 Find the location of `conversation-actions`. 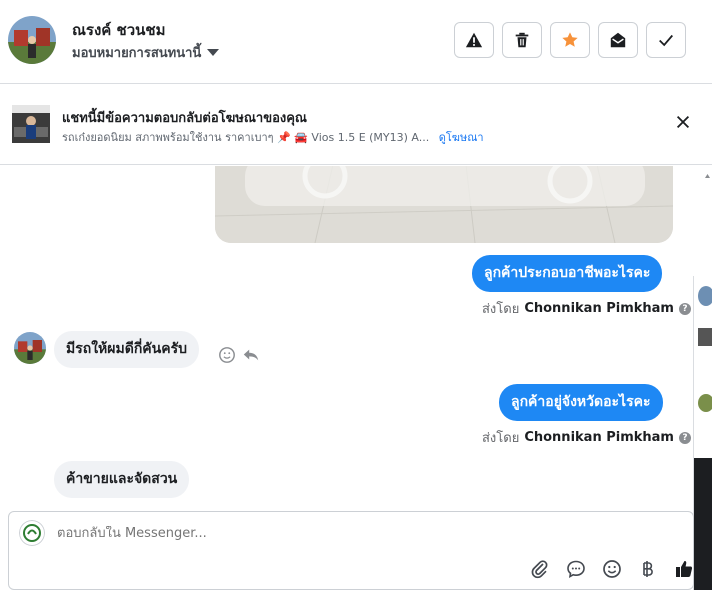

conversation-actions is located at coordinates (570, 40).